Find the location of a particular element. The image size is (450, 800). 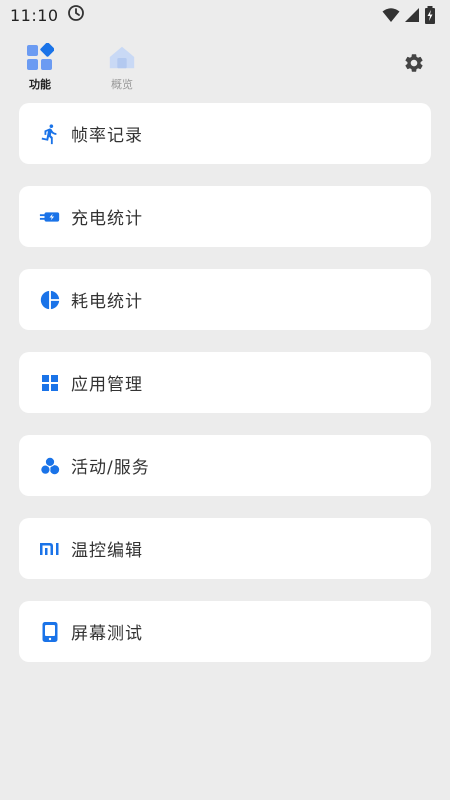

menu-item-label: 温控编辑 is located at coordinates (107, 551).